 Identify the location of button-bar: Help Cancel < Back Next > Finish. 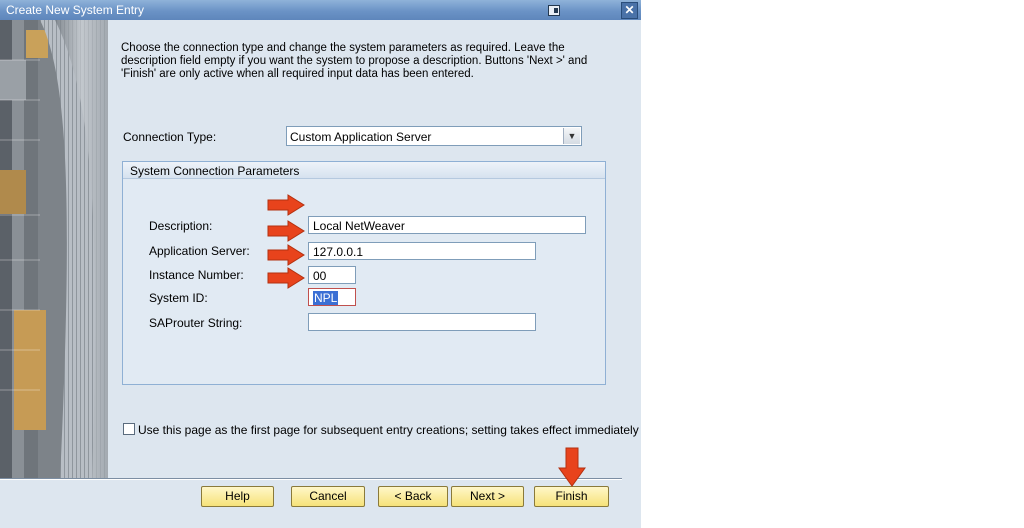
(320, 503).